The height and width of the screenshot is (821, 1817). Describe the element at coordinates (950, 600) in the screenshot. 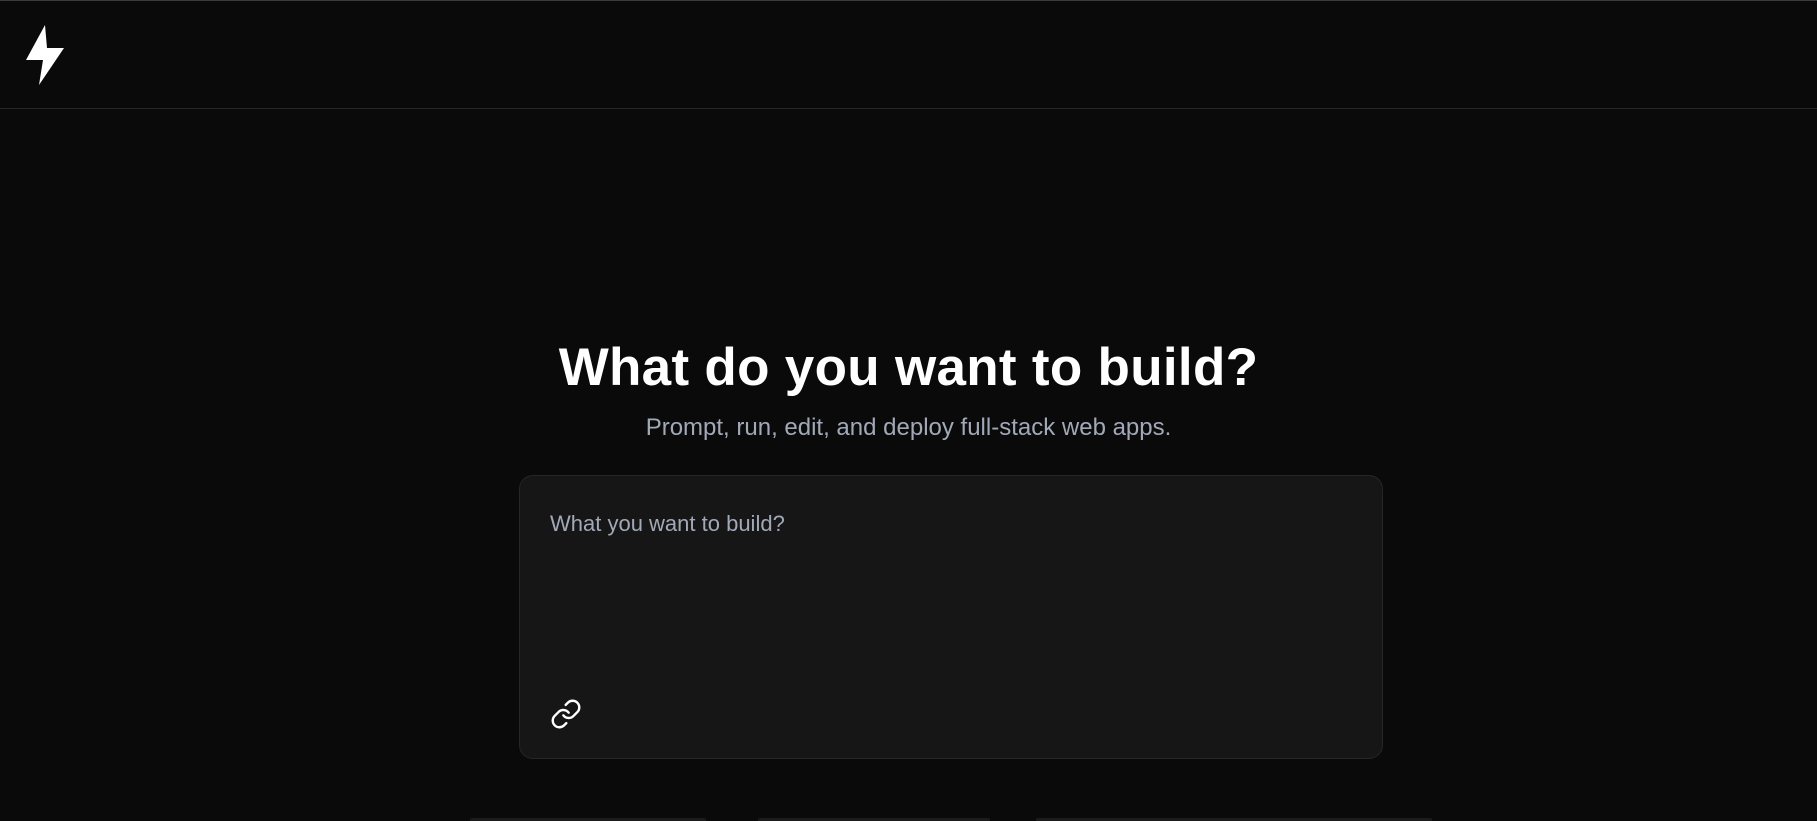

I see `prompt-input` at that location.